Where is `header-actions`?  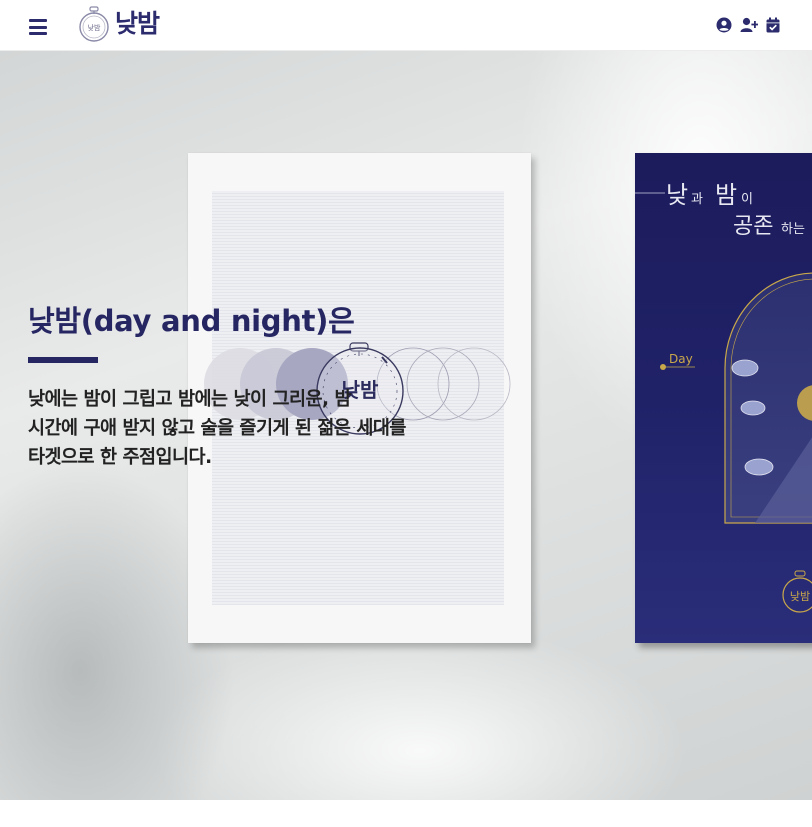
header-actions is located at coordinates (748, 26).